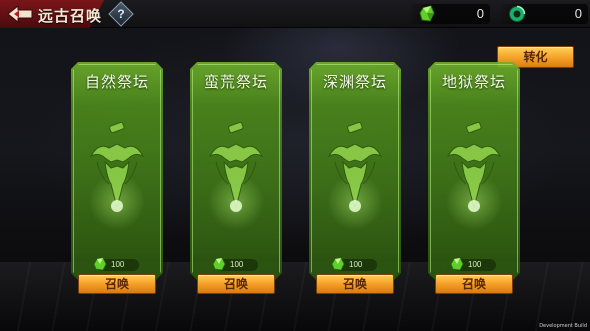 The image size is (590, 331). What do you see at coordinates (117, 284) in the screenshot?
I see `summon-button-nature: 召唤` at bounding box center [117, 284].